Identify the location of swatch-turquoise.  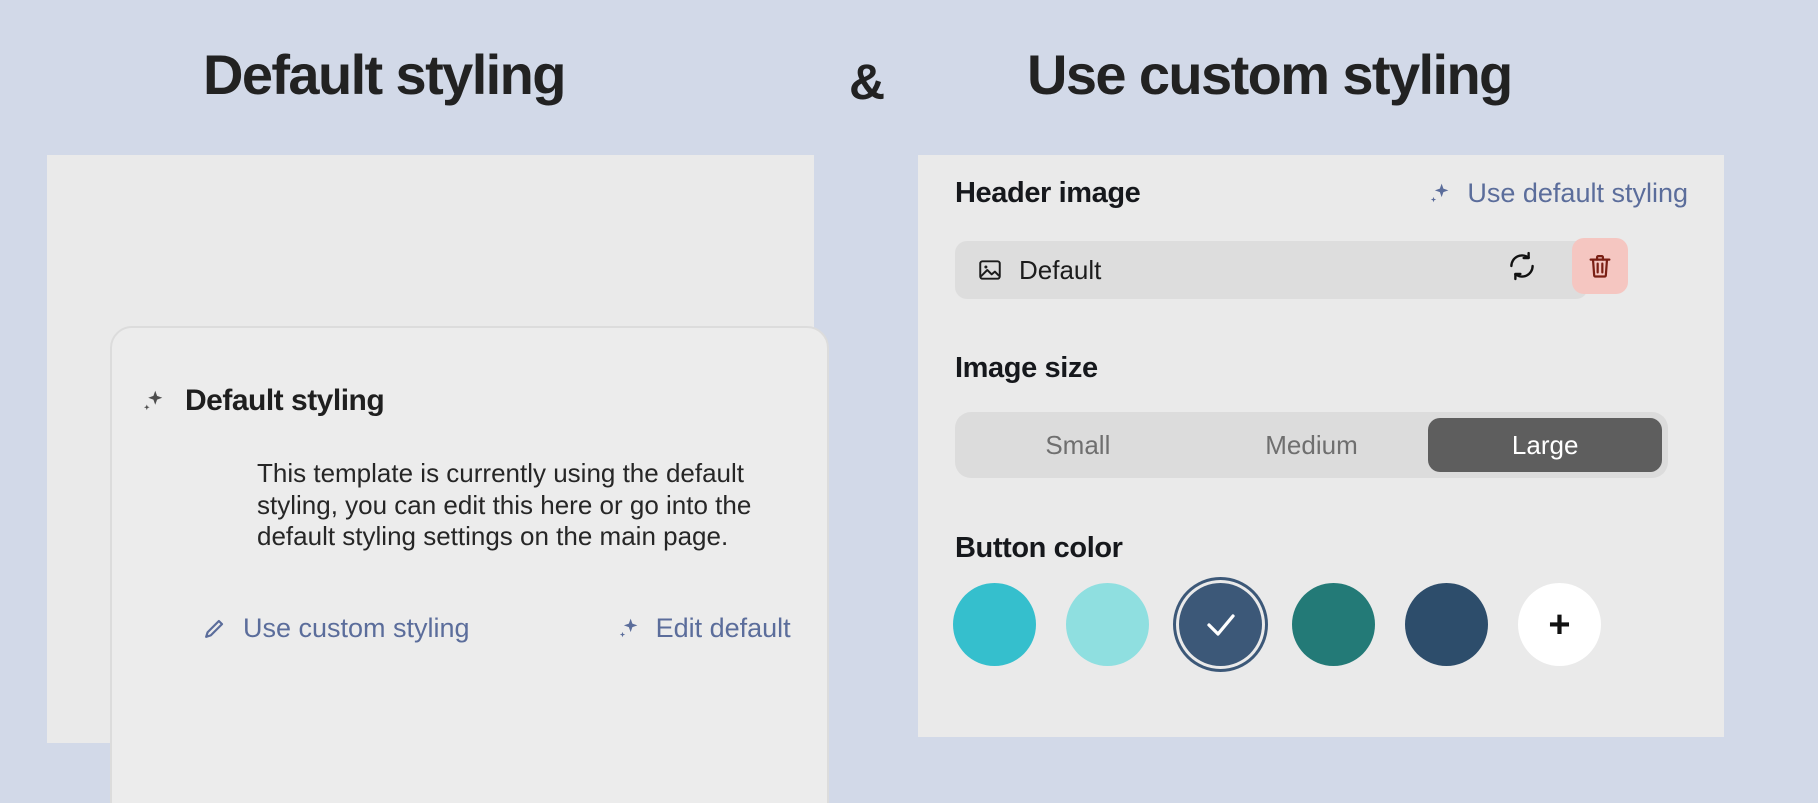
(994, 624).